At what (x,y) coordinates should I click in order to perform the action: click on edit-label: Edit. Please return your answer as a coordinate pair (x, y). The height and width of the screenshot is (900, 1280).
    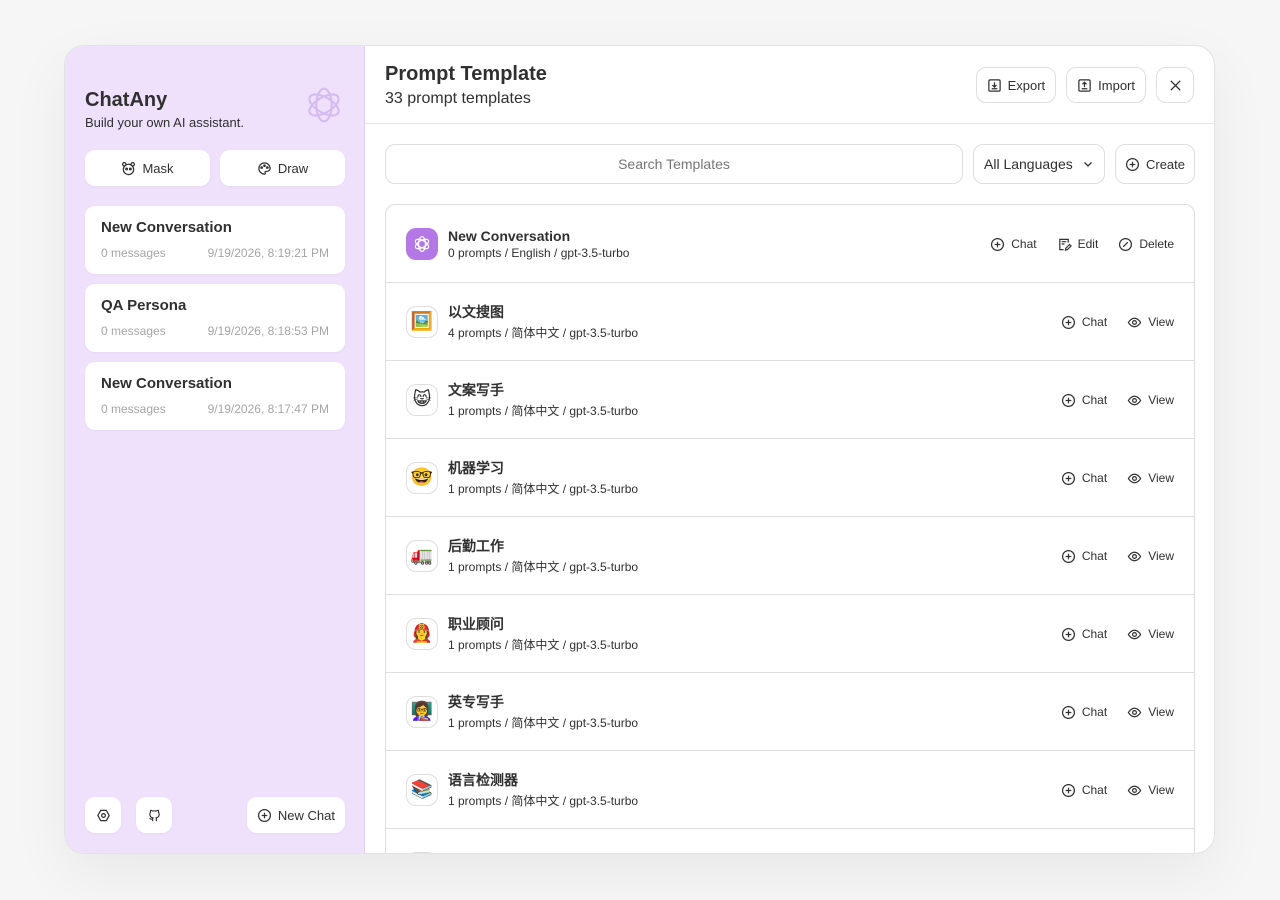
    Looking at the image, I should click on (1088, 244).